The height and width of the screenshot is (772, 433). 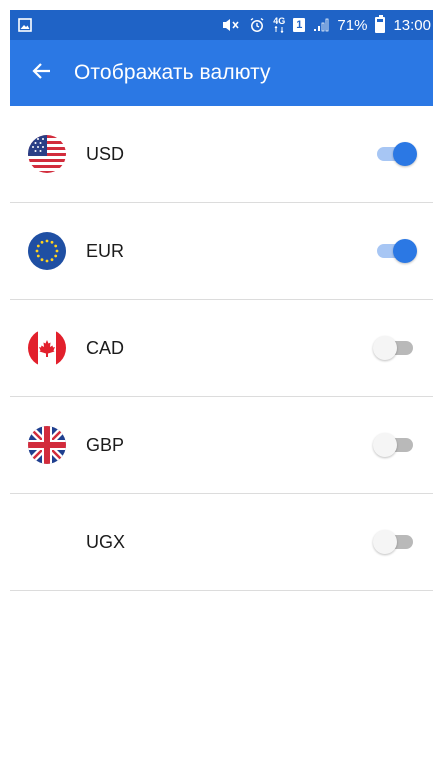 I want to click on sim-1-icon: 1, so click(x=299, y=25).